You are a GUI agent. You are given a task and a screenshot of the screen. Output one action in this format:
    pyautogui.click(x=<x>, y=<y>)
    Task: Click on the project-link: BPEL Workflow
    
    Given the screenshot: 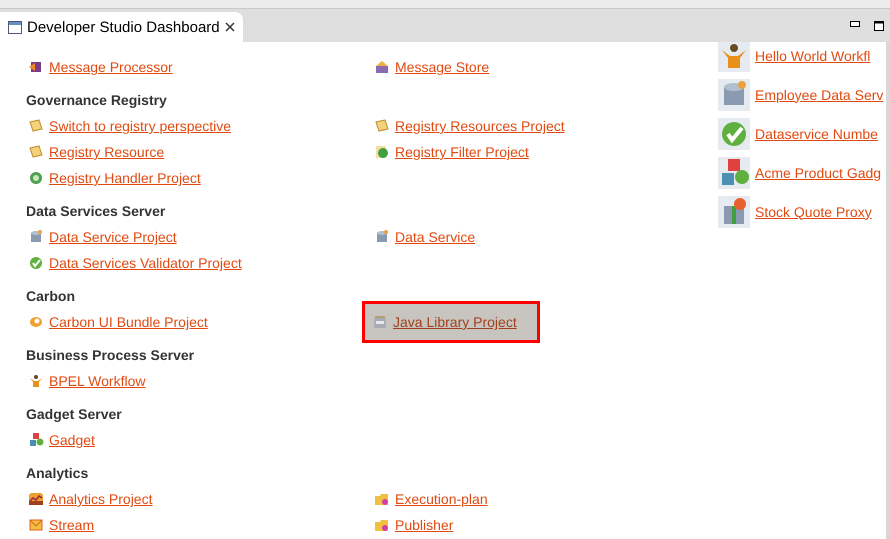 What is the action you would take?
    pyautogui.click(x=87, y=381)
    